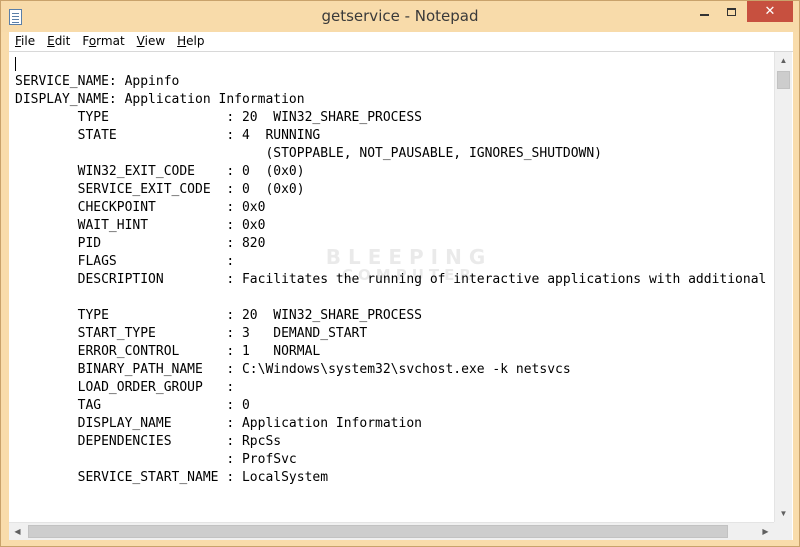 This screenshot has height=547, width=800. I want to click on menu-help: Help, so click(190, 41).